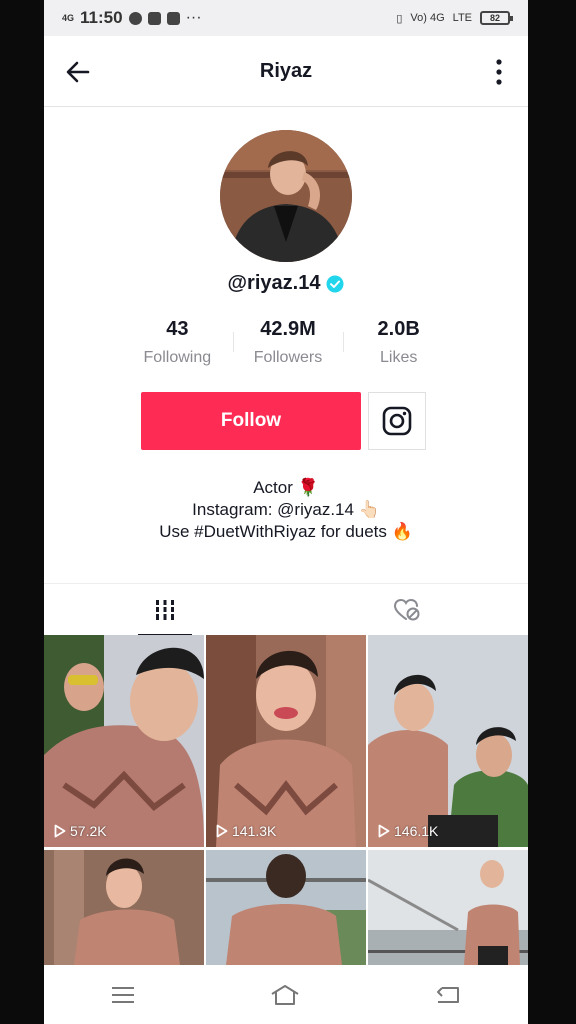 The width and height of the screenshot is (576, 1024). I want to click on following-label: Following, so click(177, 357).